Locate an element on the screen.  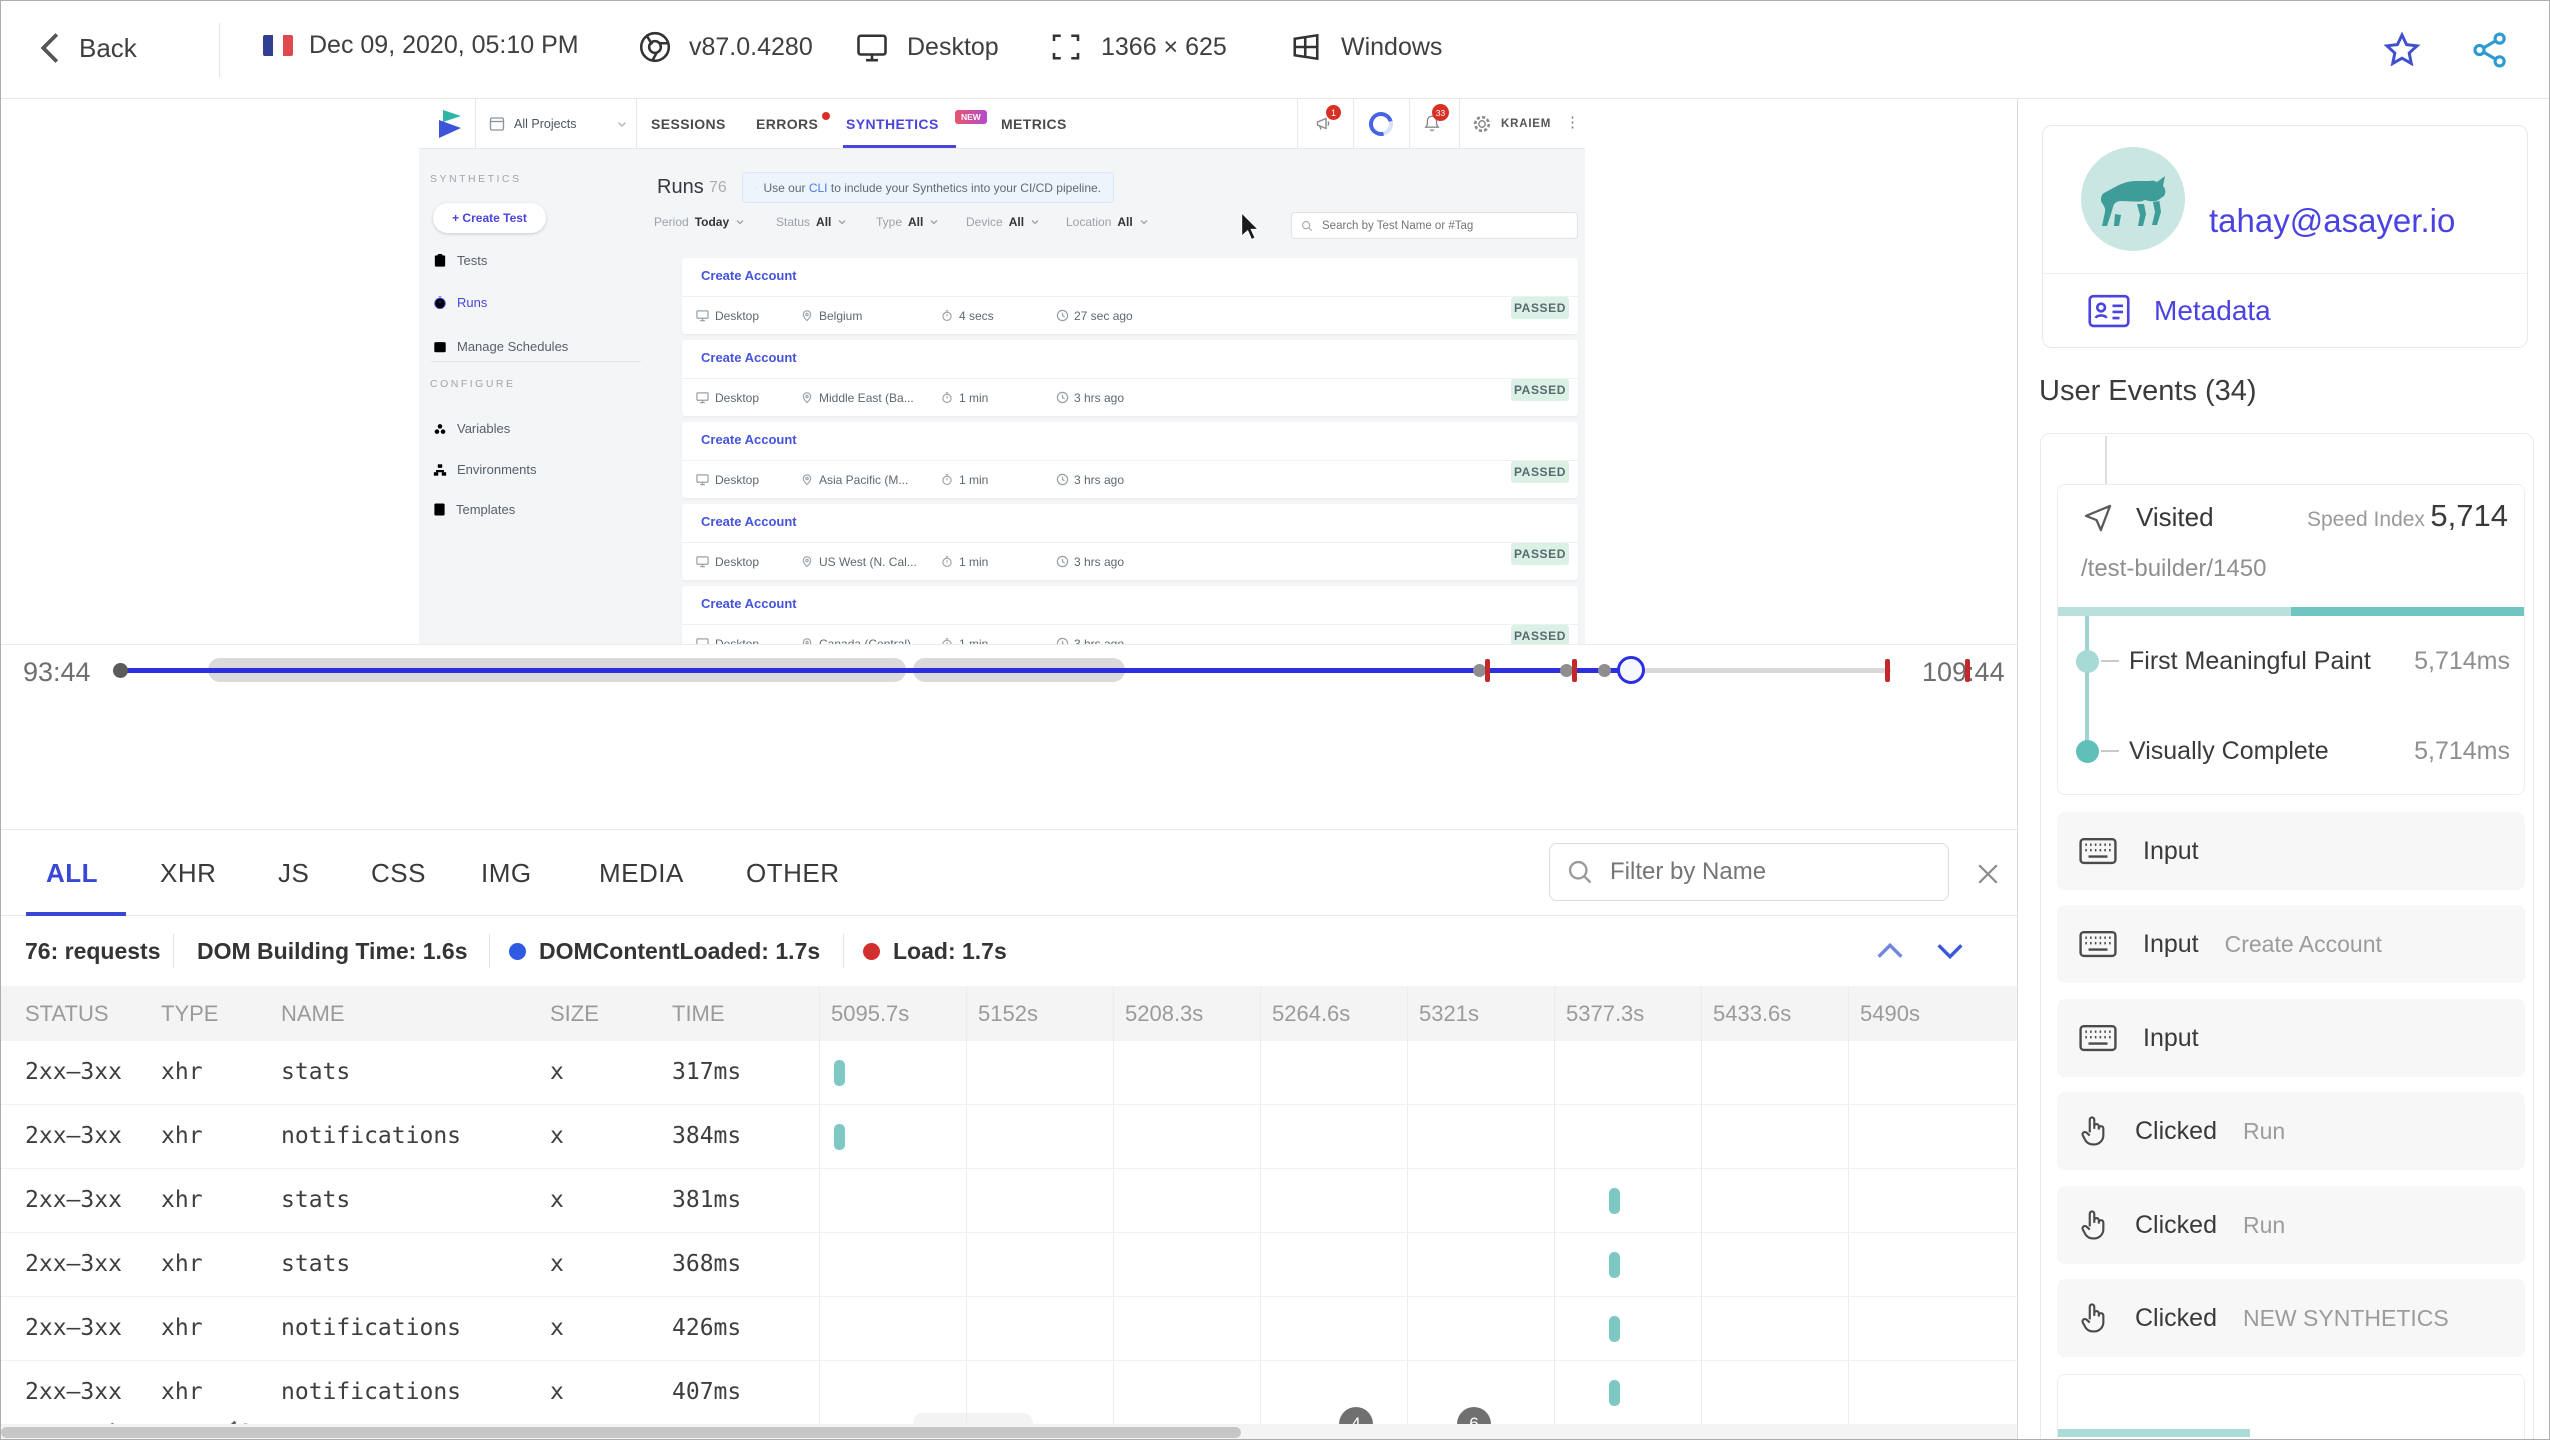
filter-status: Status All is located at coordinates (811, 222).